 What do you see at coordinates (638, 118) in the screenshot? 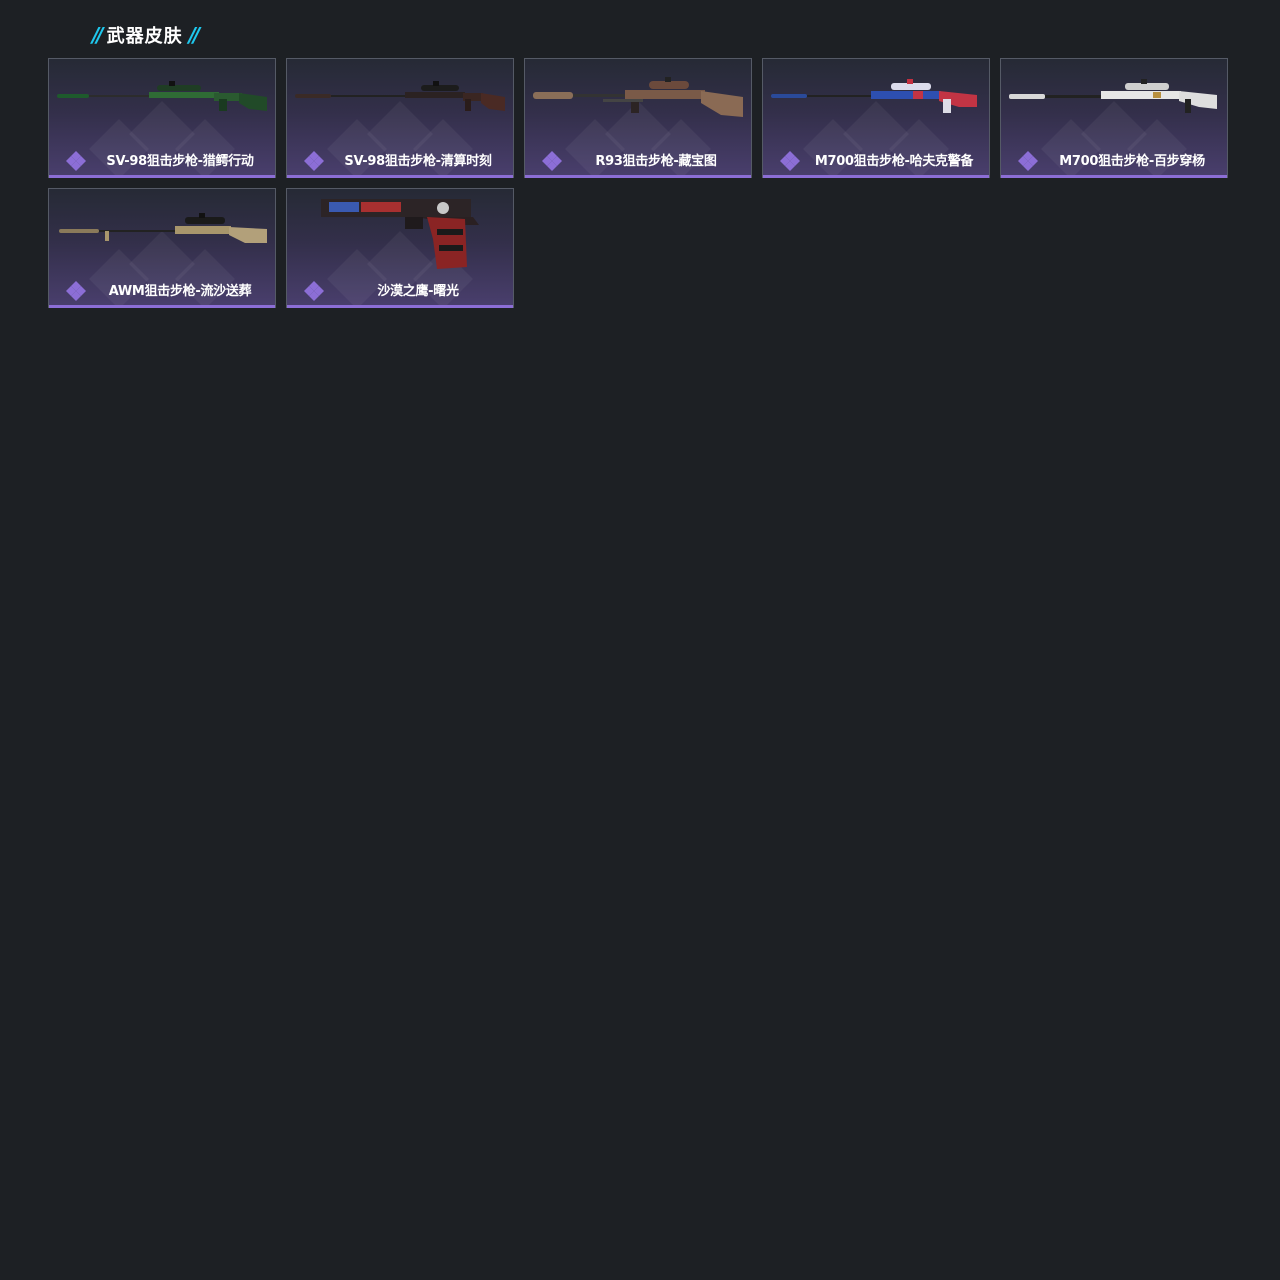
I see `skin-card: R93狙击步枪-藏宝图` at bounding box center [638, 118].